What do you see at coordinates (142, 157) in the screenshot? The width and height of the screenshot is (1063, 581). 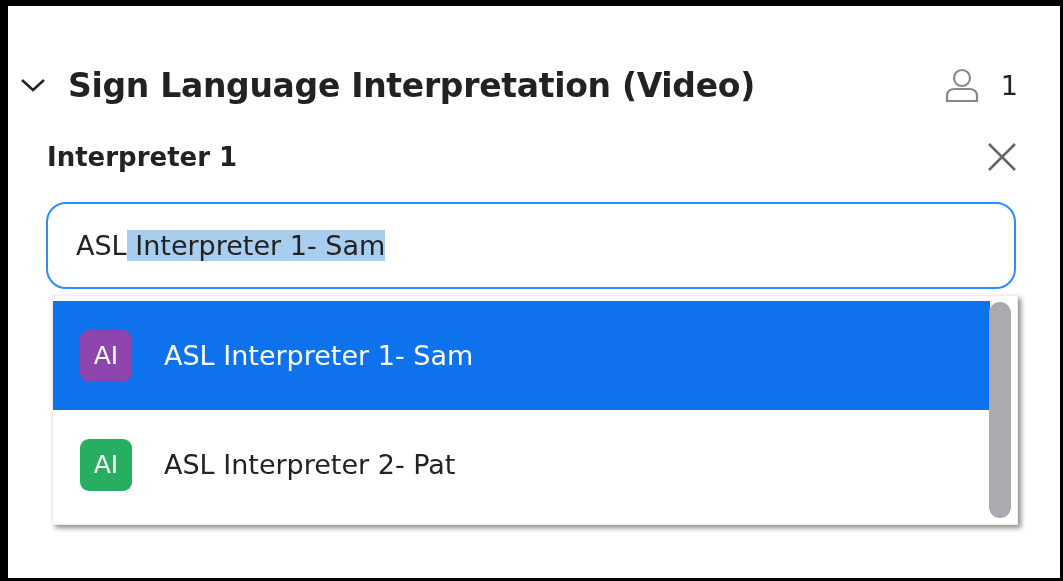 I see `interpreter-label: Interpreter 1` at bounding box center [142, 157].